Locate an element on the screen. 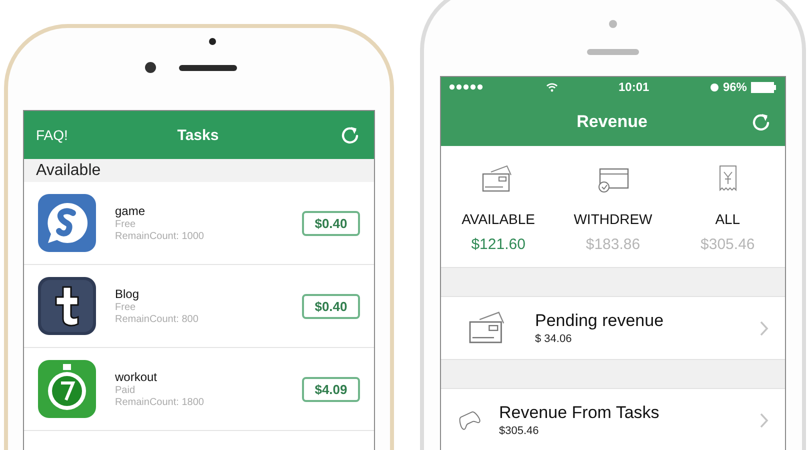 This screenshot has height=450, width=810. reward-button: $4.09 is located at coordinates (331, 389).